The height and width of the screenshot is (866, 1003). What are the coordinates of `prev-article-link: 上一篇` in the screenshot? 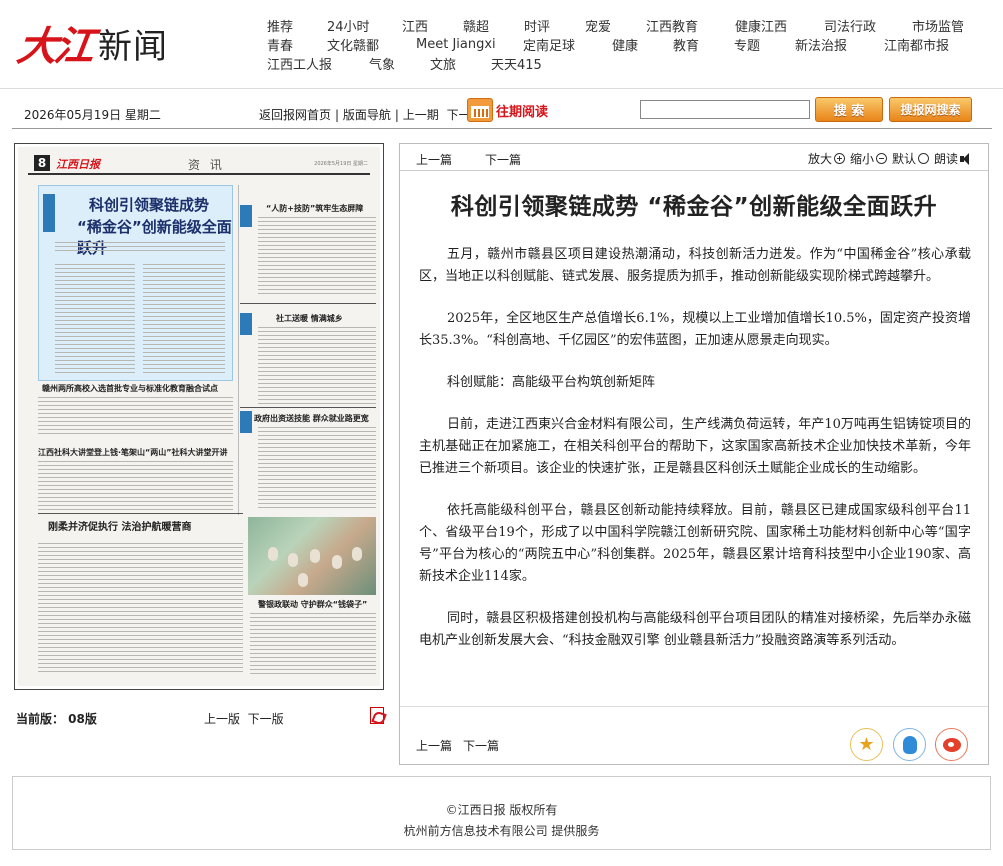 It's located at (434, 159).